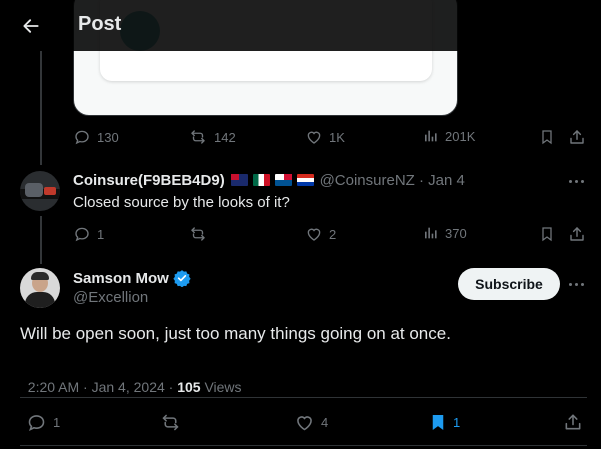 This screenshot has width=601, height=449. I want to click on views-count: 201K, so click(460, 136).